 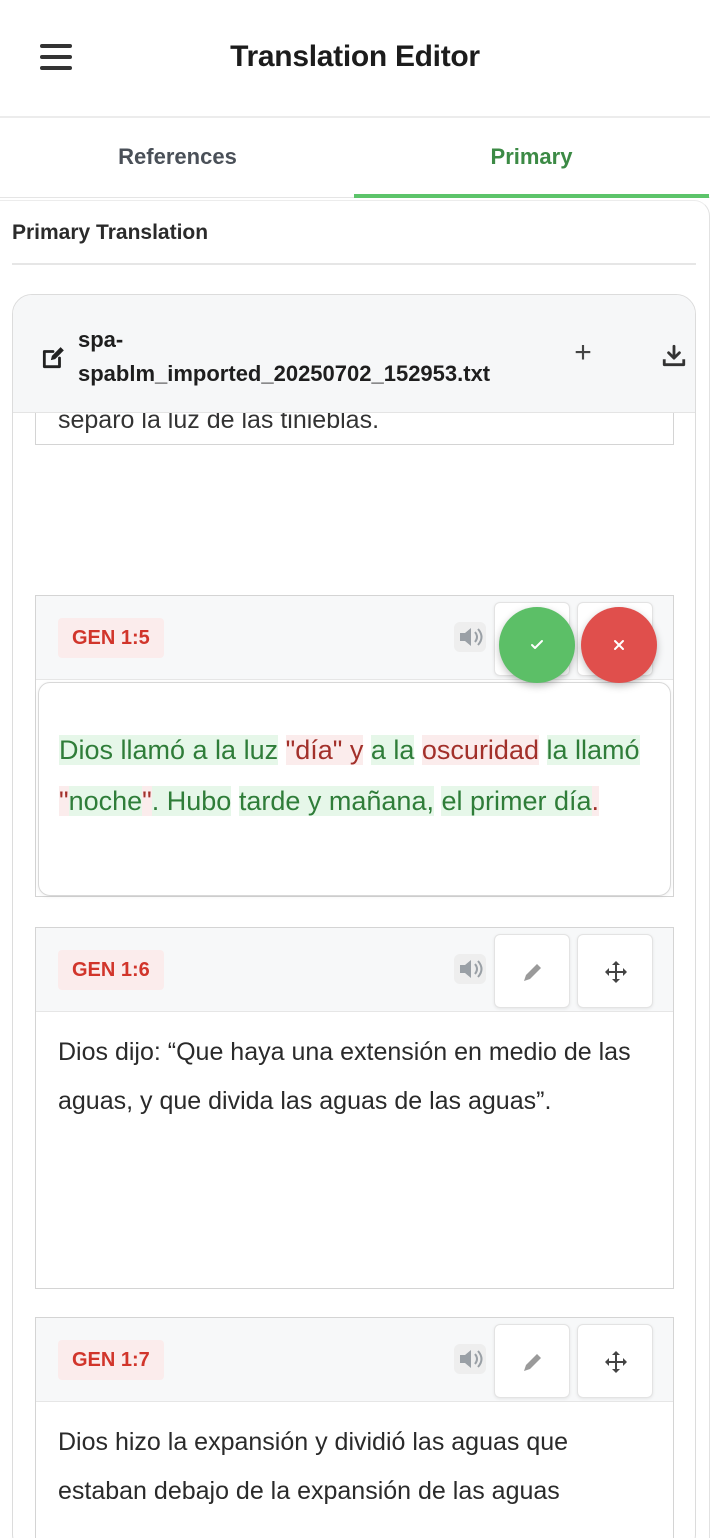 I want to click on diff-added: Dios llamó a la, so click(x=151, y=750).